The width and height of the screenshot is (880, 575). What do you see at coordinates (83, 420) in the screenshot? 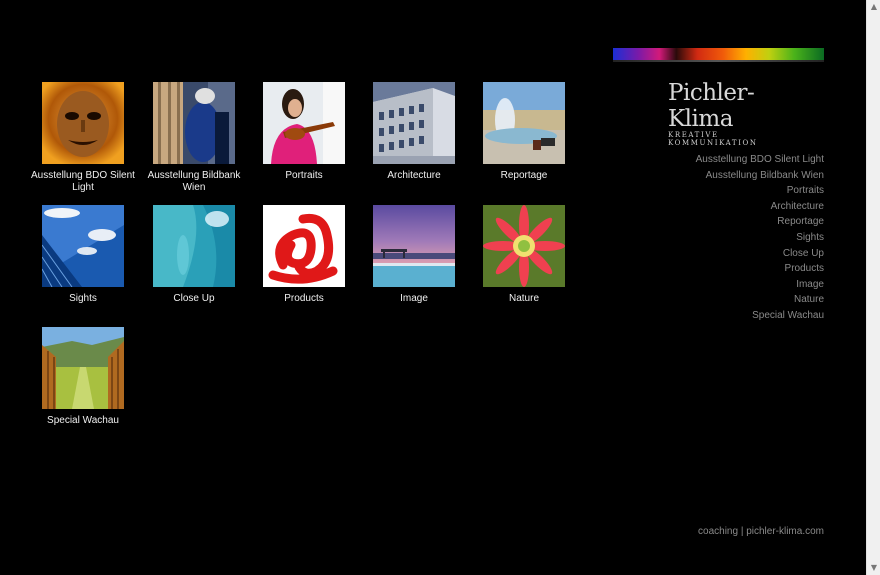
I see `gallery-caption: Special Wachau` at bounding box center [83, 420].